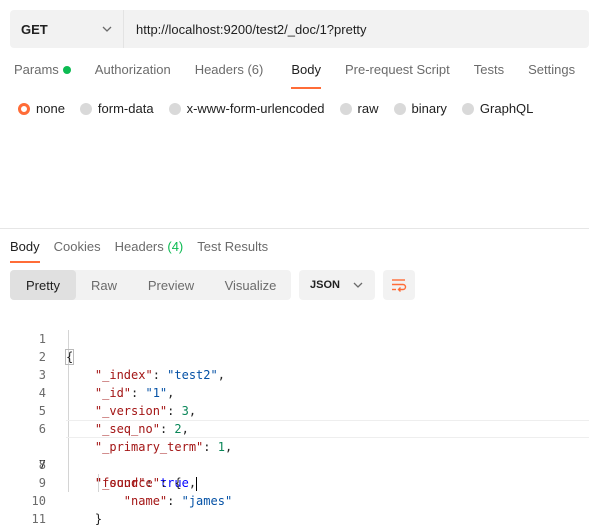 The width and height of the screenshot is (589, 526). I want to click on radio-selected-icon, so click(24, 108).